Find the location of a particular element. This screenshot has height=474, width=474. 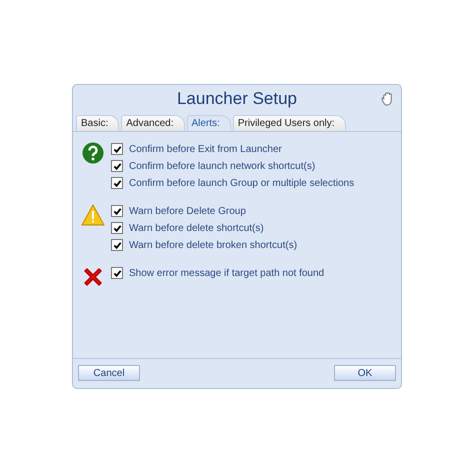

tab: Advanced: is located at coordinates (152, 123).